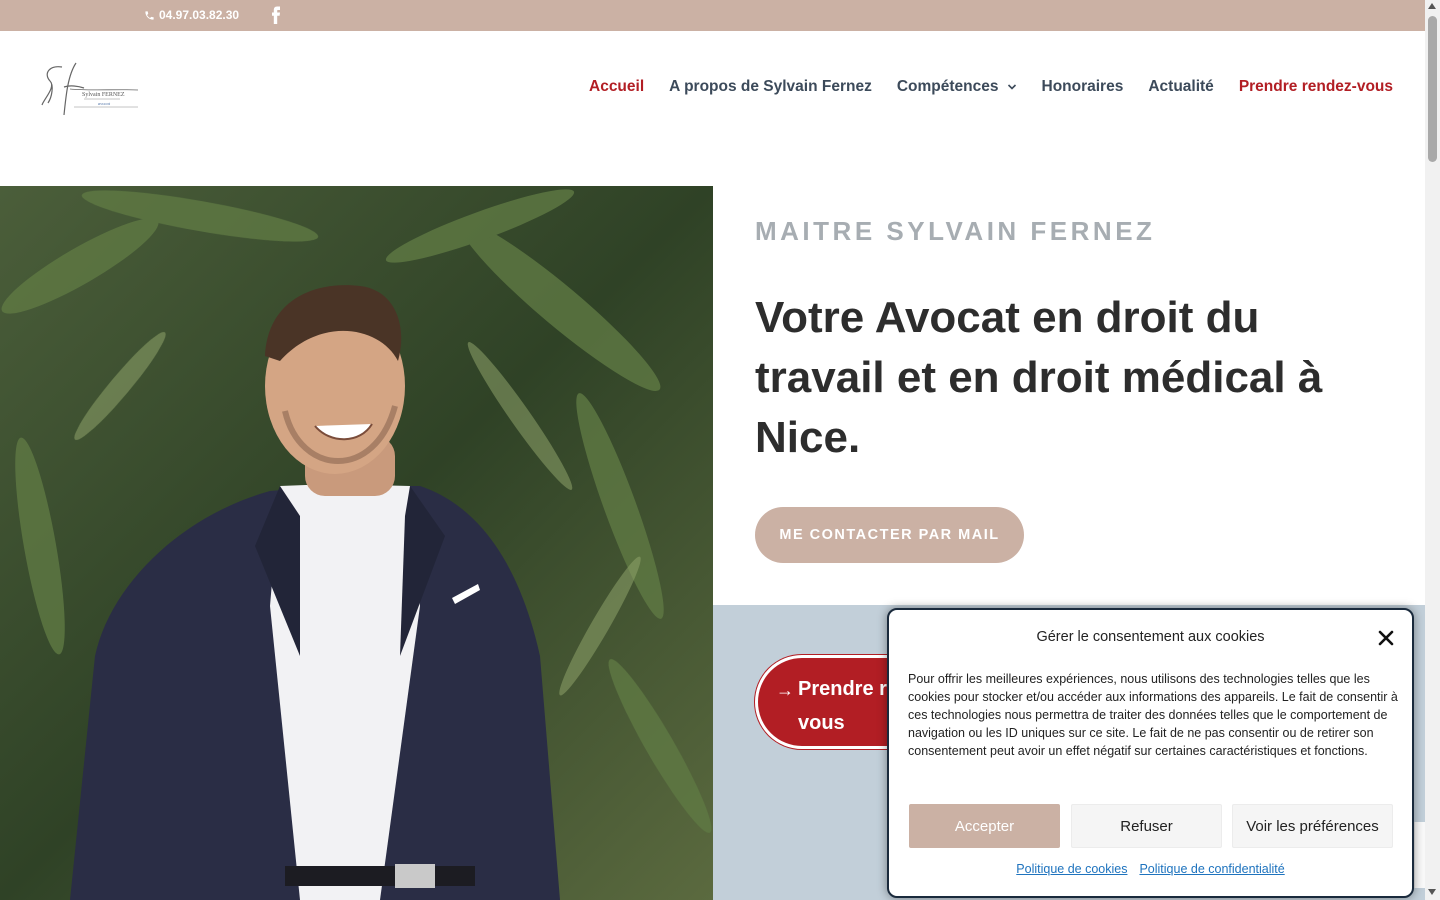 The height and width of the screenshot is (900, 1440). What do you see at coordinates (90, 88) in the screenshot?
I see `site-logo: Sylvain FERNEZ avocat` at bounding box center [90, 88].